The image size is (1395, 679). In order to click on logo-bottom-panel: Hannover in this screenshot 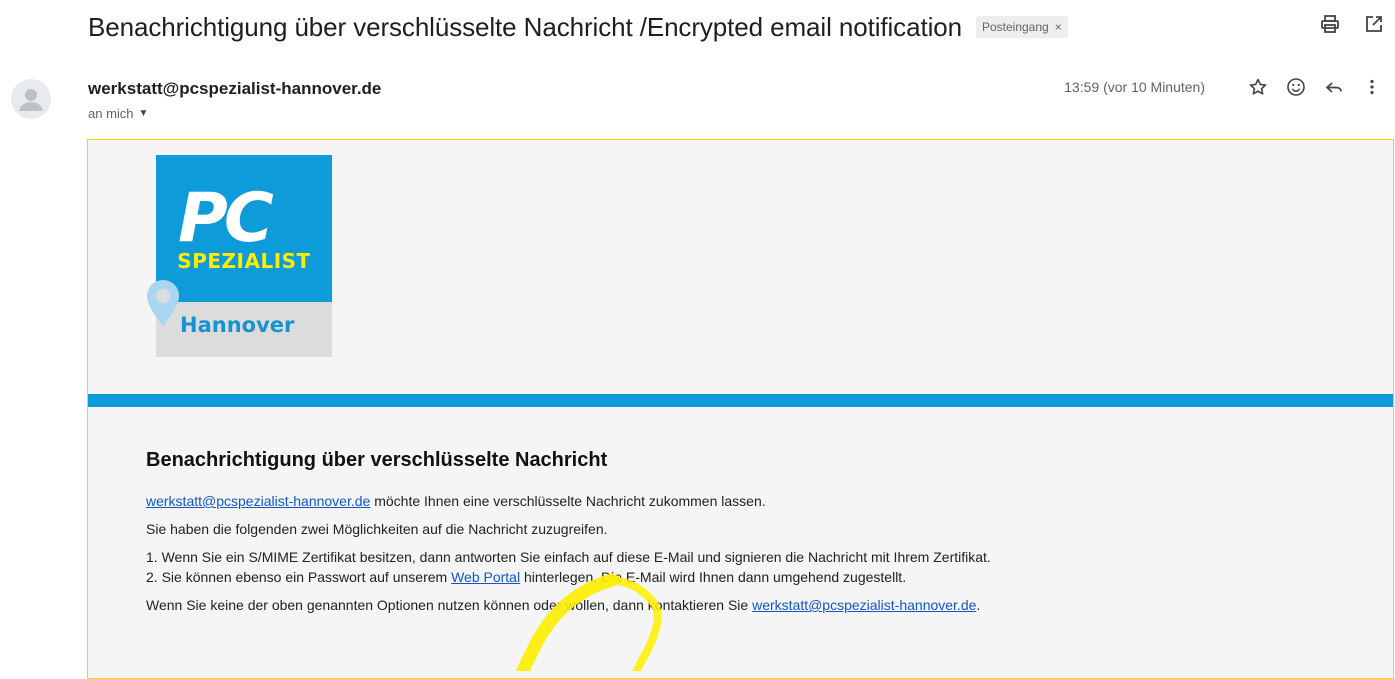, I will do `click(244, 329)`.